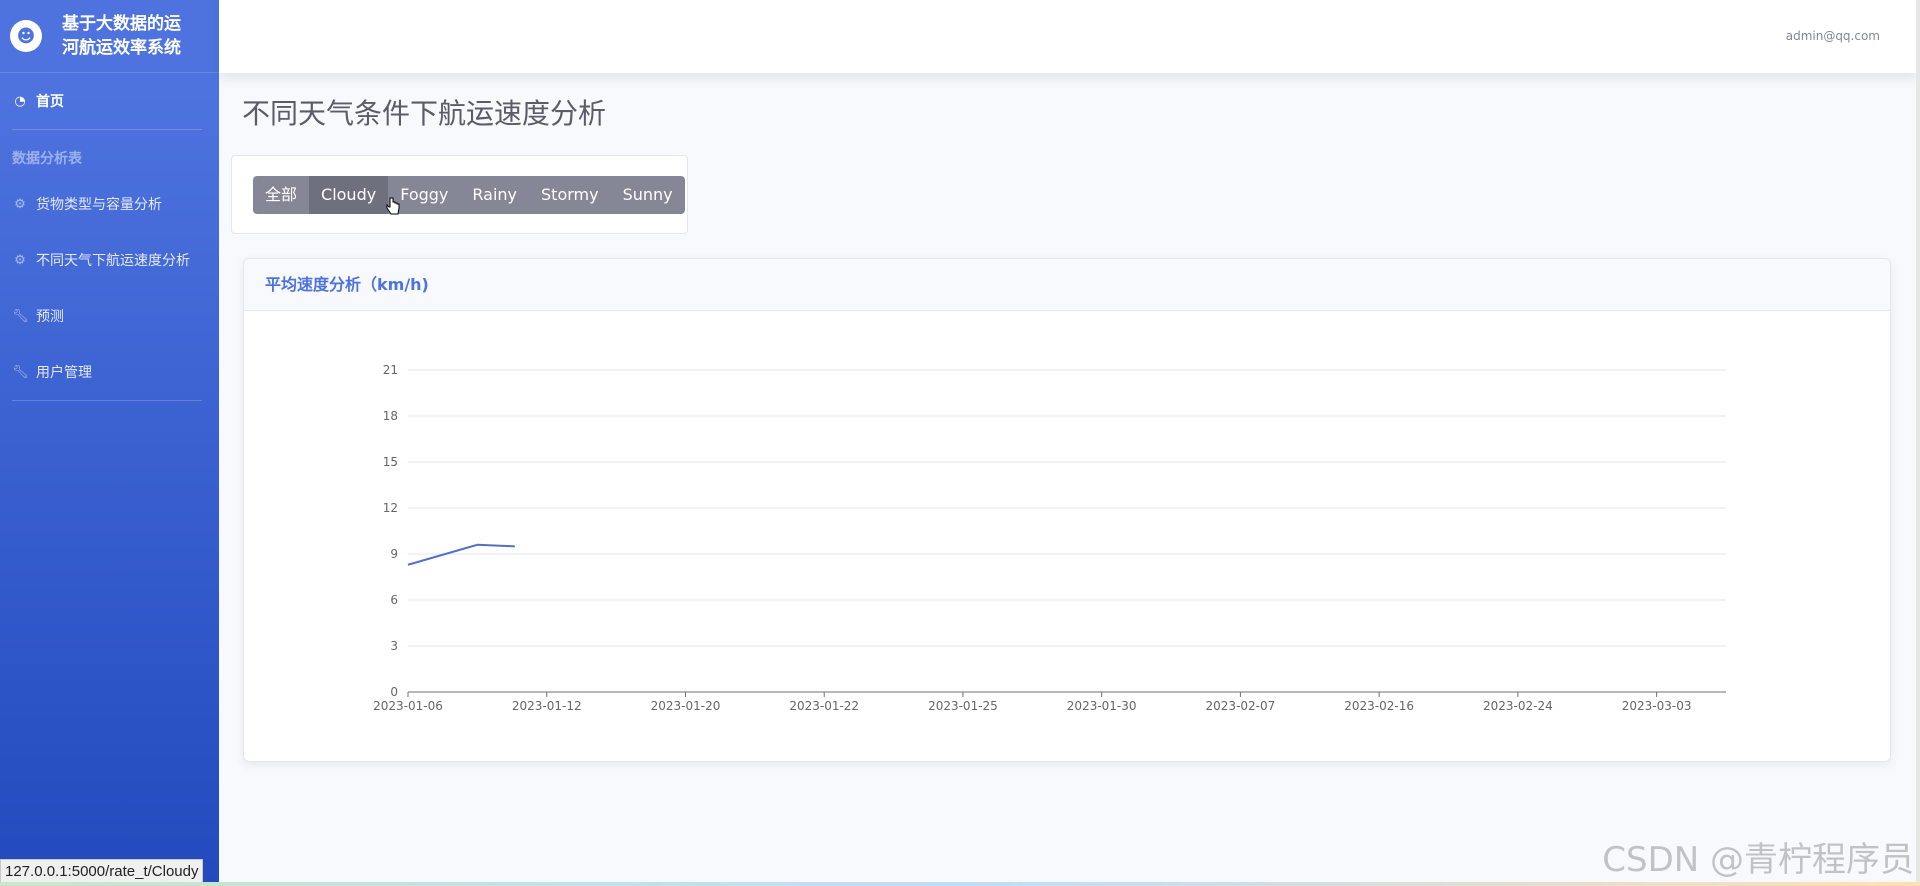 The width and height of the screenshot is (1920, 886). What do you see at coordinates (109, 101) in the screenshot?
I see `sidebar-item-home: ◔ 首页` at bounding box center [109, 101].